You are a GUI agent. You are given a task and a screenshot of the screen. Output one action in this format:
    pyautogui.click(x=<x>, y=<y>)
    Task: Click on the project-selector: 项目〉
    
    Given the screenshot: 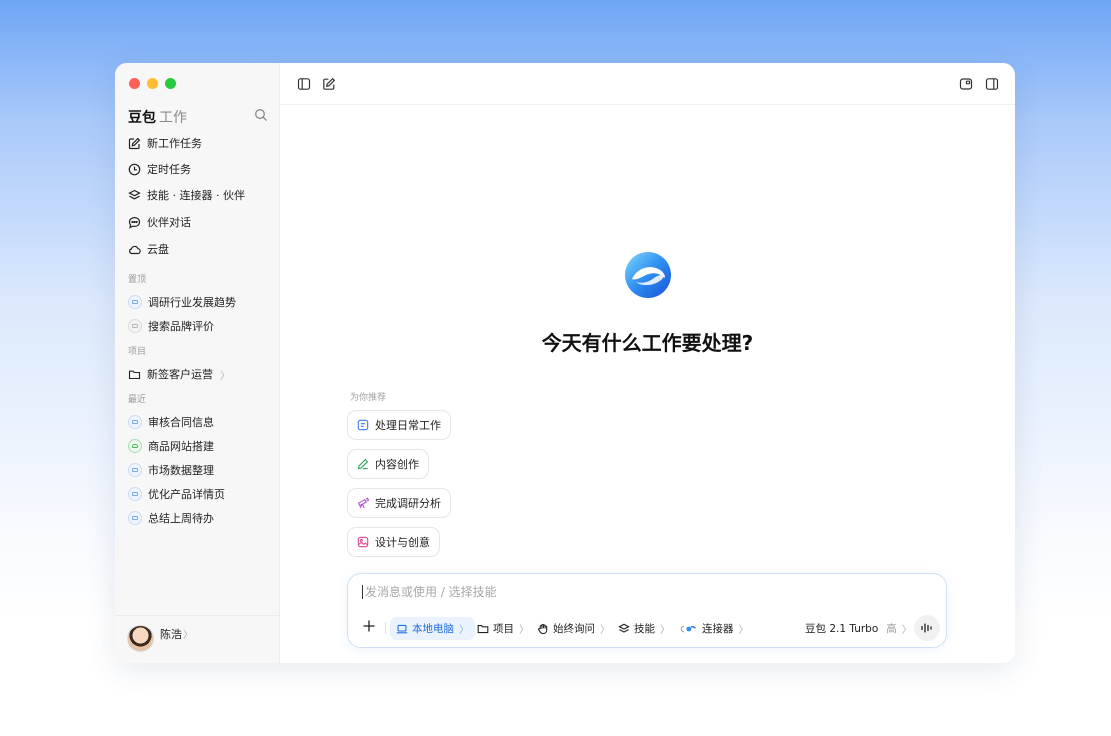 What is the action you would take?
    pyautogui.click(x=503, y=628)
    